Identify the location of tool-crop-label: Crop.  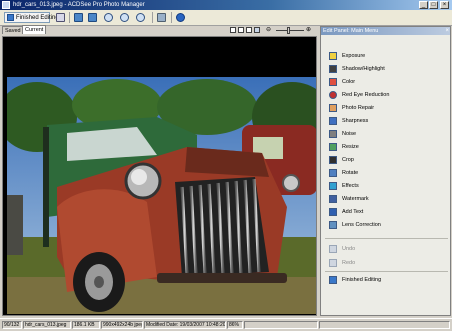
(348, 160).